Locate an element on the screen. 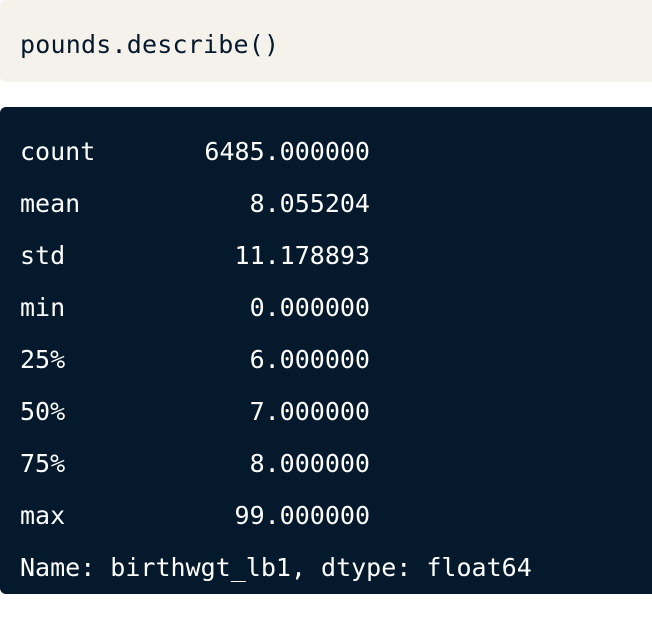 This screenshot has width=652, height=621. output-row-50pct: 50% 7.000000 is located at coordinates (330, 423).